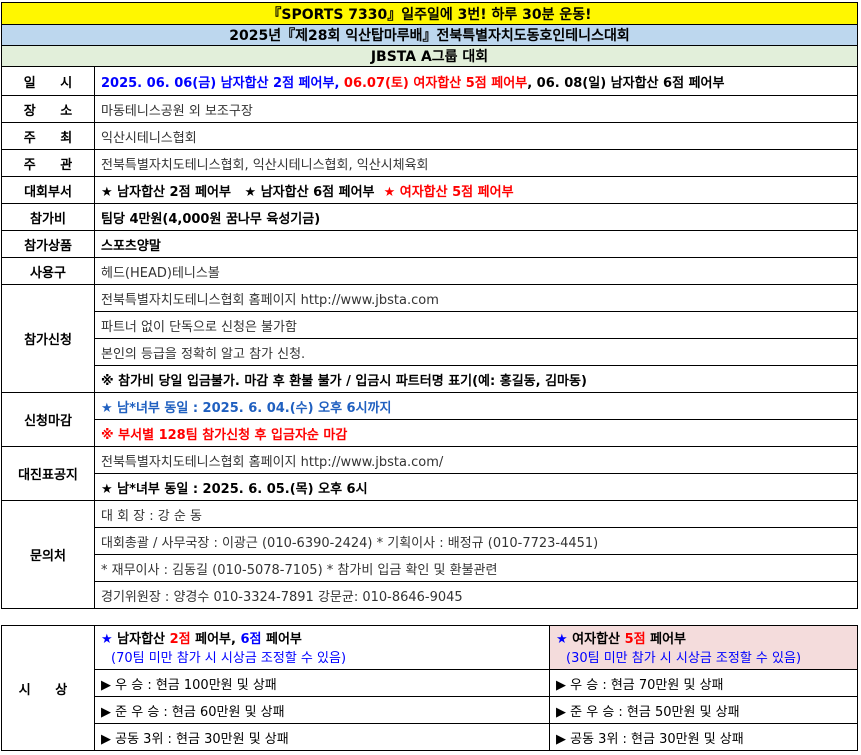 The image size is (861, 755). I want to click on label-venue: 장 소, so click(48, 109).